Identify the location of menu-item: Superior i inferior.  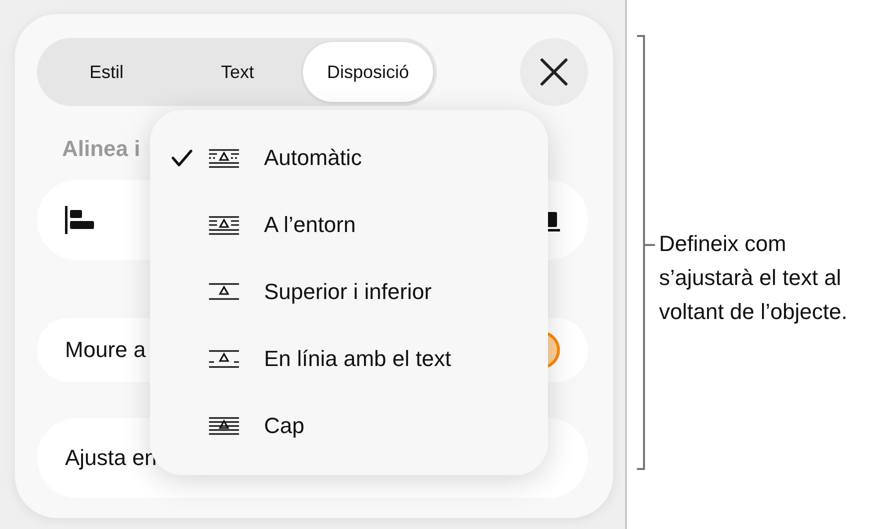
(349, 291).